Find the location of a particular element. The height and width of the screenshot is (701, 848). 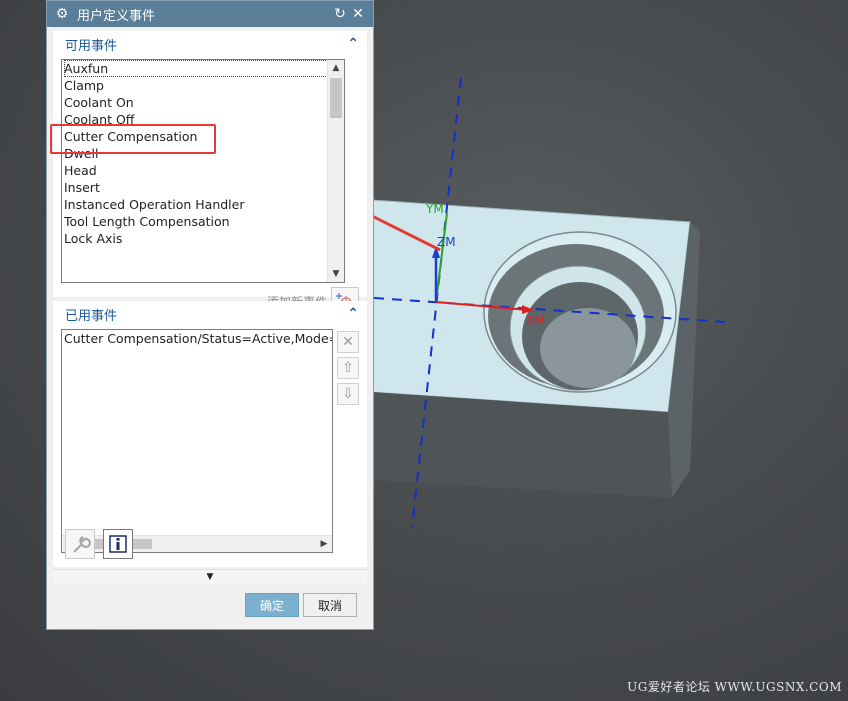

cancel-button: 取消 is located at coordinates (330, 605).